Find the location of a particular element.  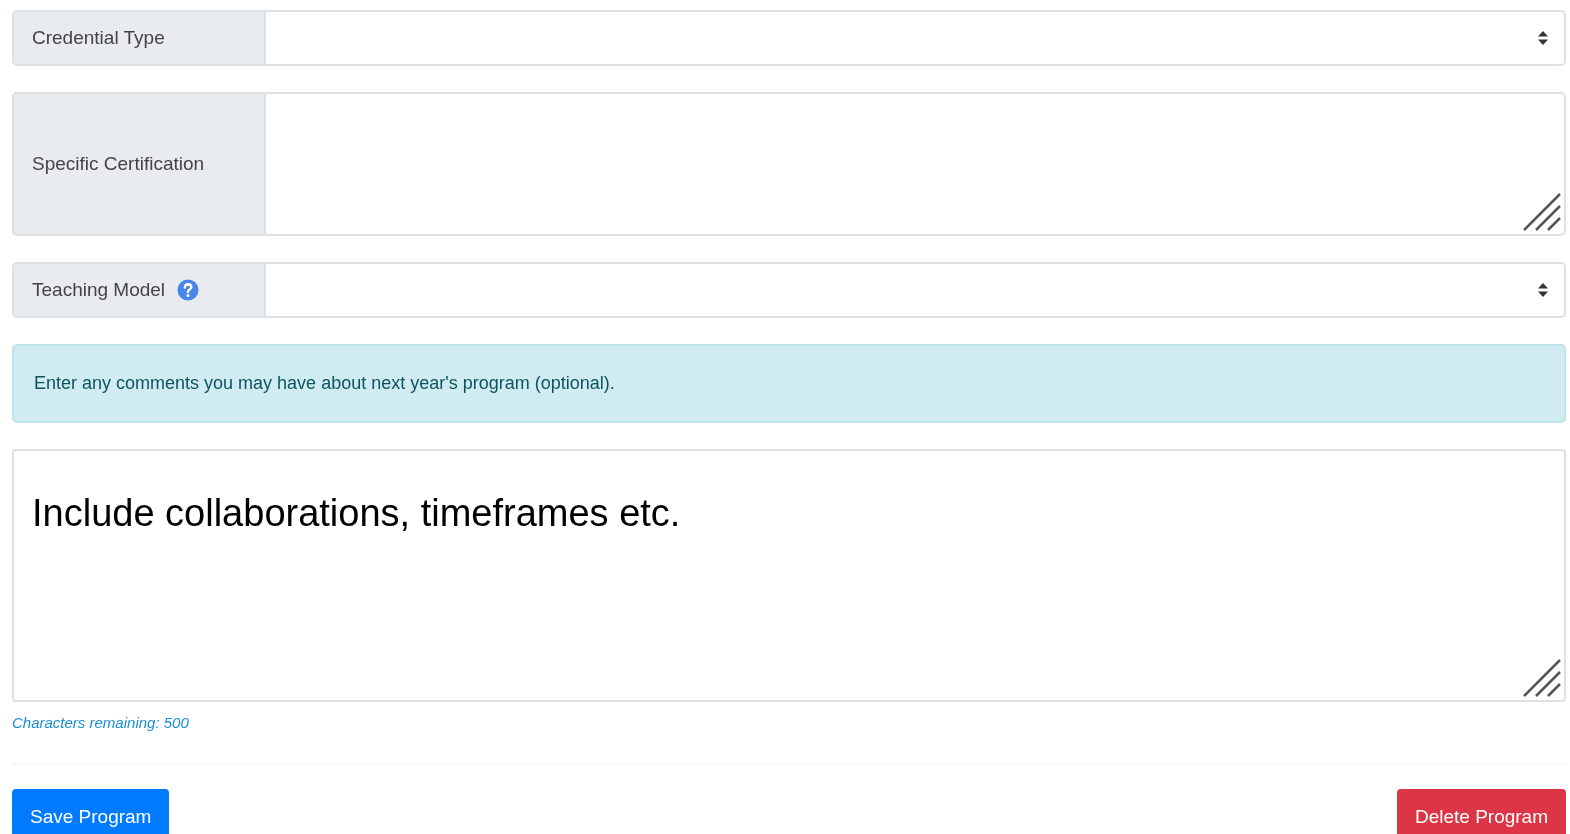

info-message: Enter any comments you may have about next year's program (optional). is located at coordinates (789, 383).